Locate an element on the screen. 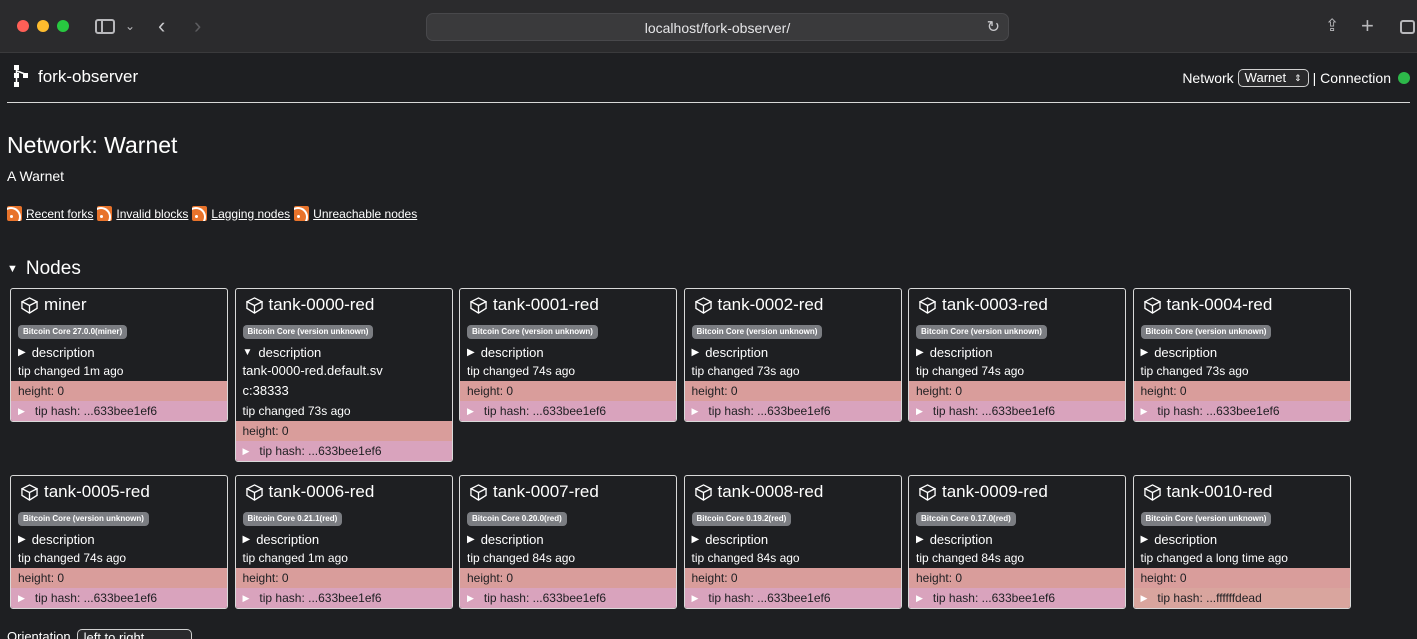  version-badge: Bitcoin Core 0.19.2(red) is located at coordinates (741, 519).